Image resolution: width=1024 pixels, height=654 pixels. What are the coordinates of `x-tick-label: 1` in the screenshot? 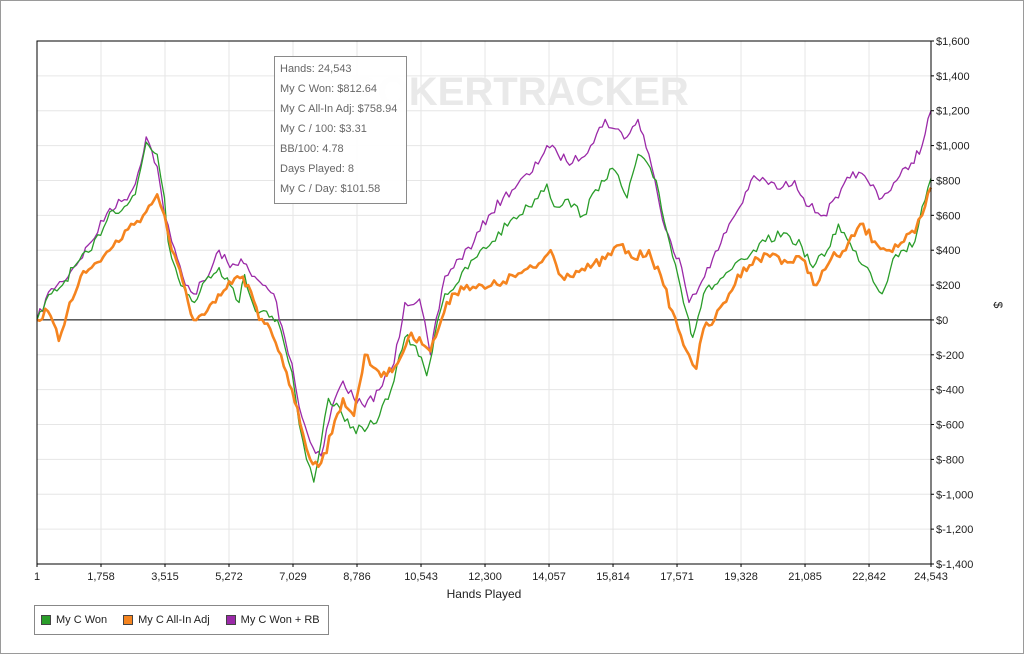 It's located at (37, 577).